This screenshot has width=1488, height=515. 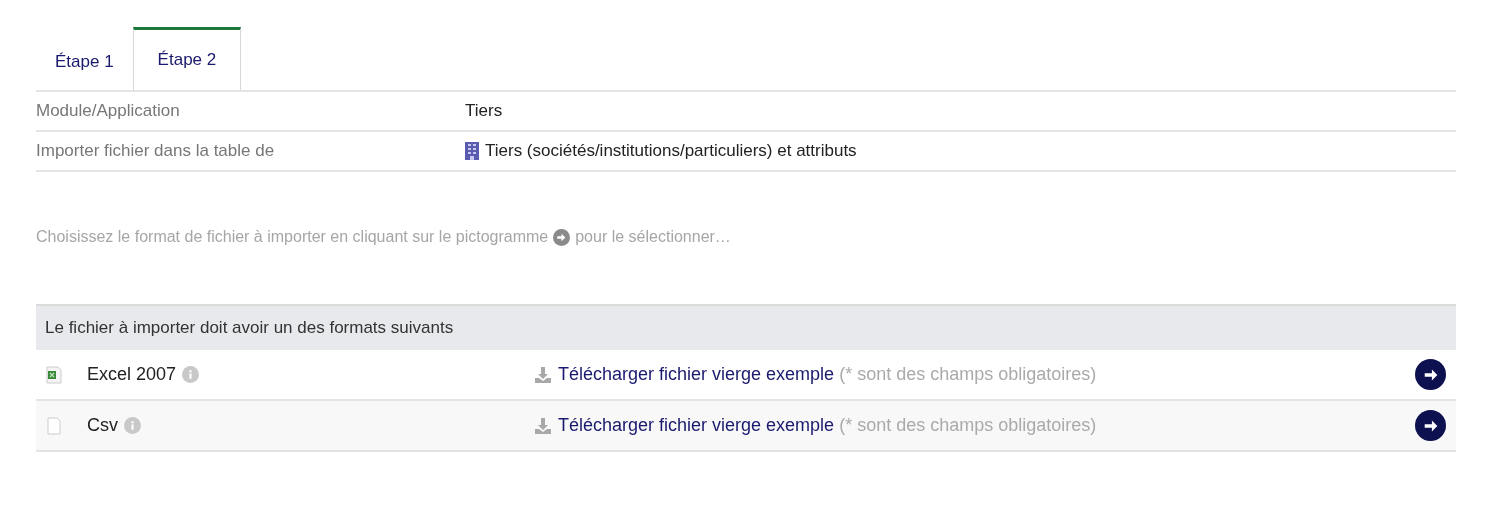 What do you see at coordinates (132, 374) in the screenshot?
I see `format-name: Excel 2007` at bounding box center [132, 374].